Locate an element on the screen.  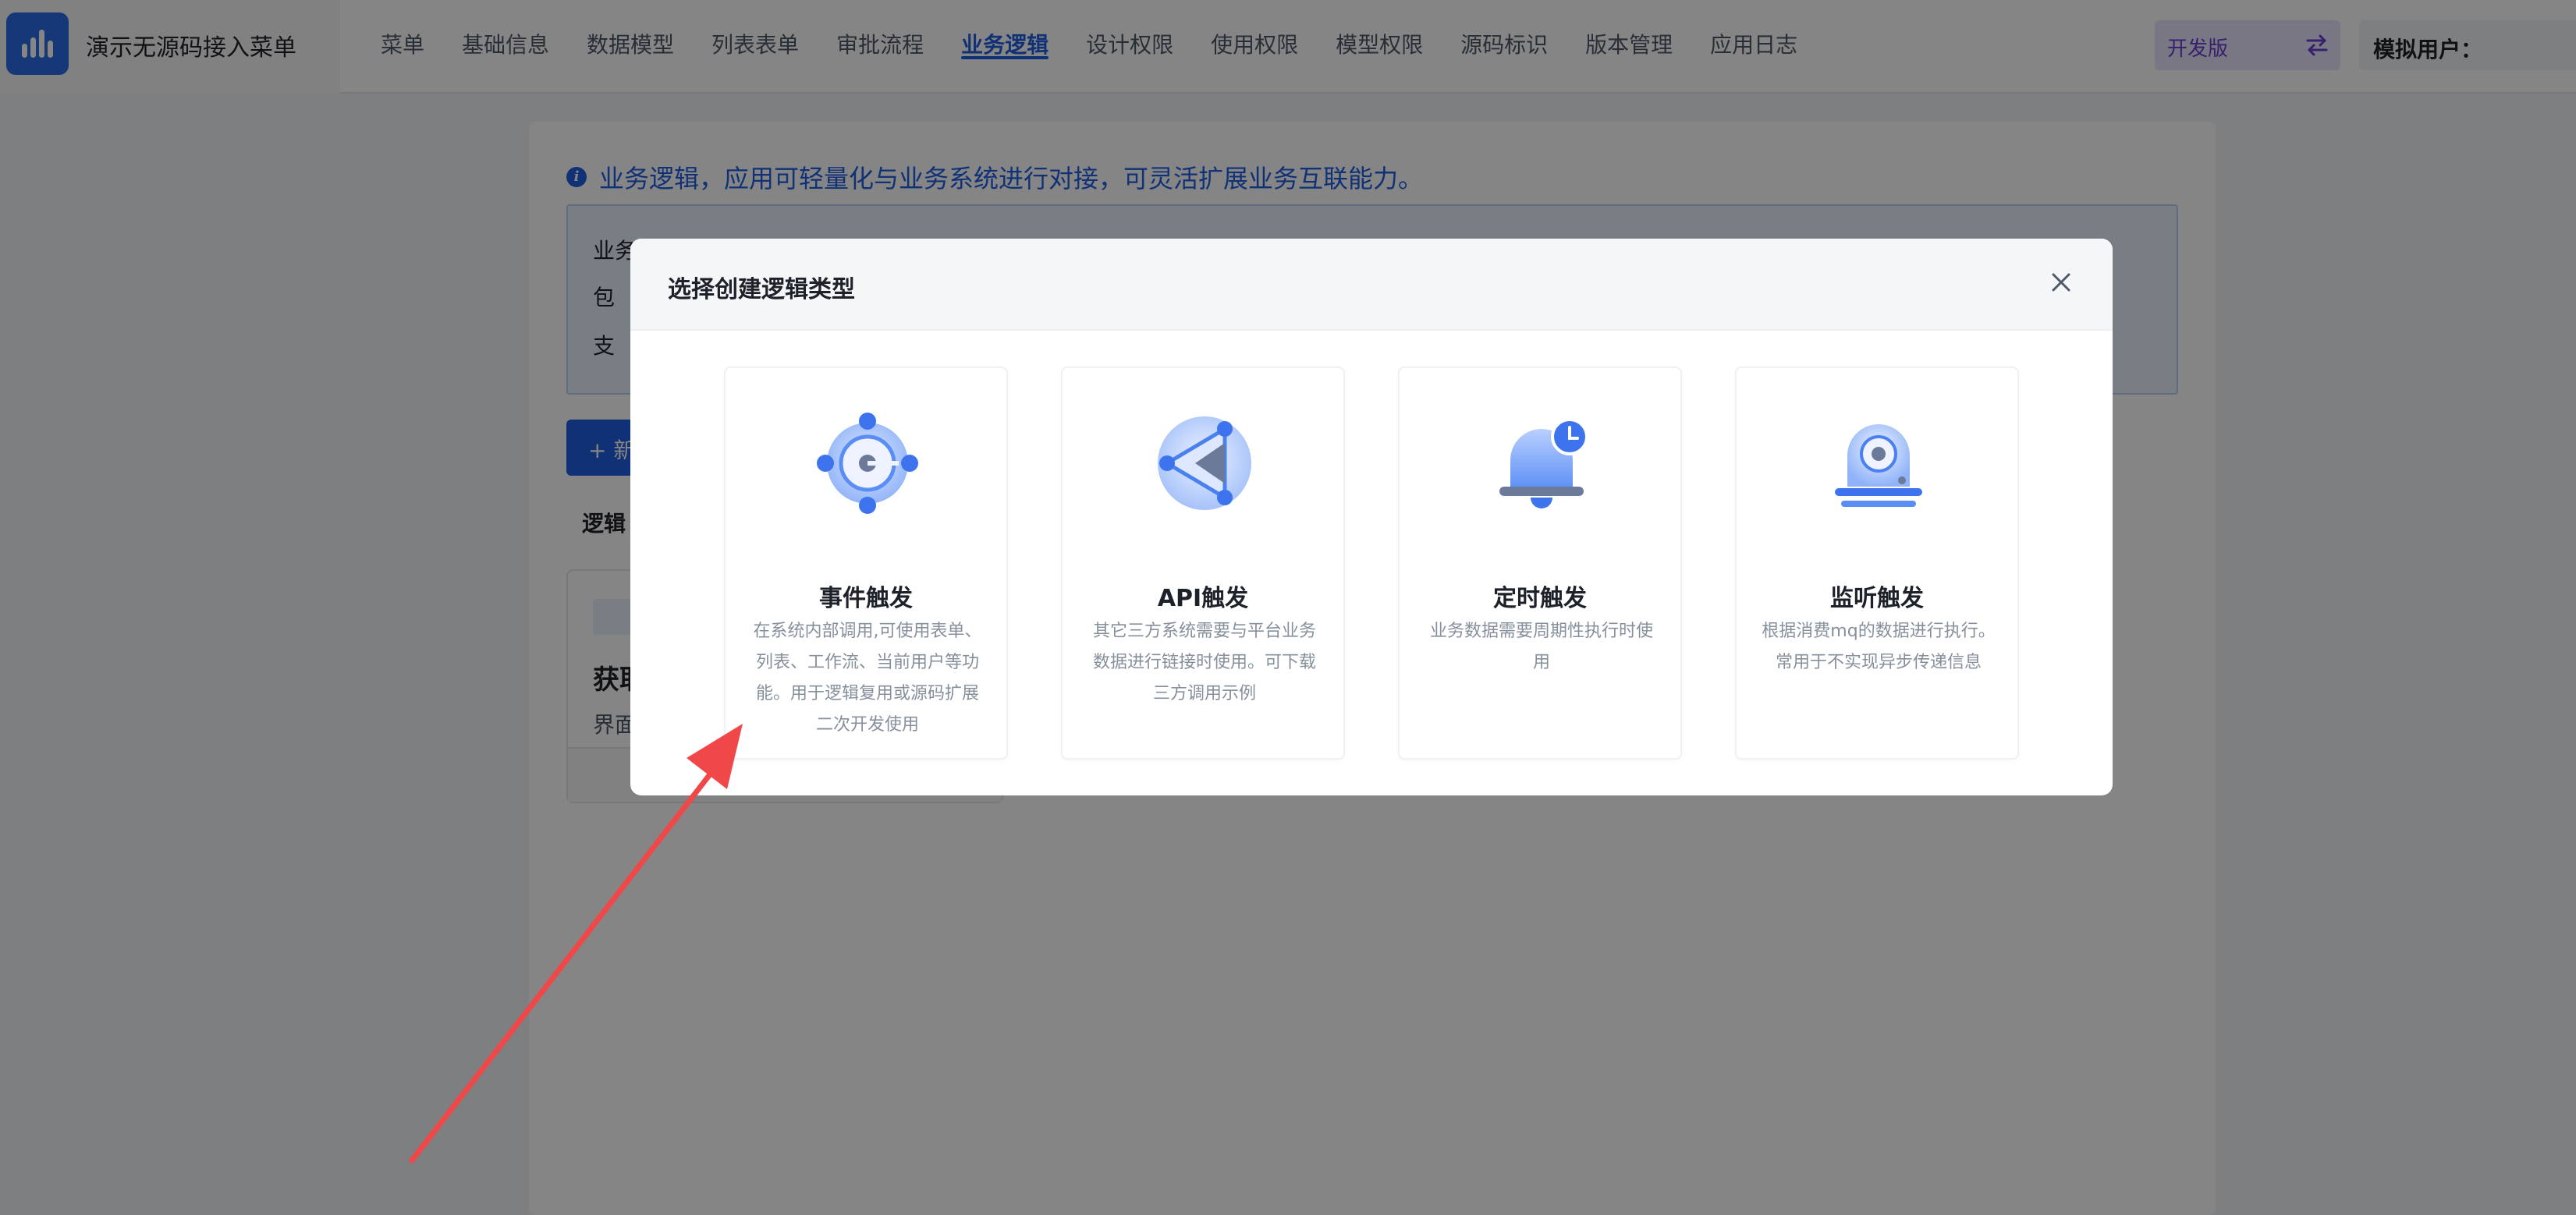
listen-trigger-icon is located at coordinates (1878, 465).